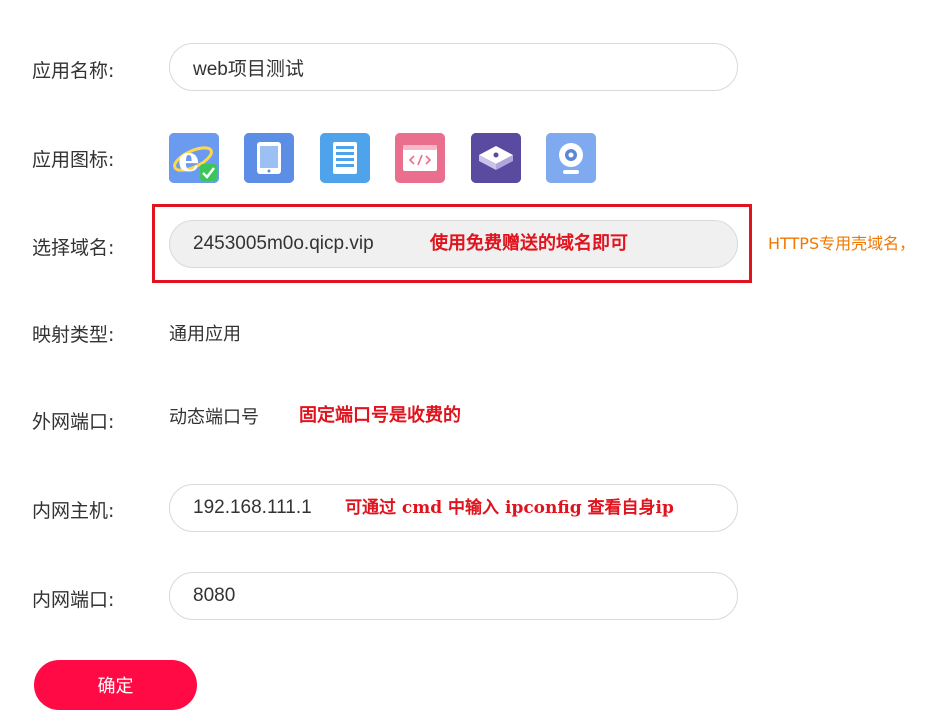 Image resolution: width=927 pixels, height=722 pixels. What do you see at coordinates (420, 158) in the screenshot?
I see `code-window-icon` at bounding box center [420, 158].